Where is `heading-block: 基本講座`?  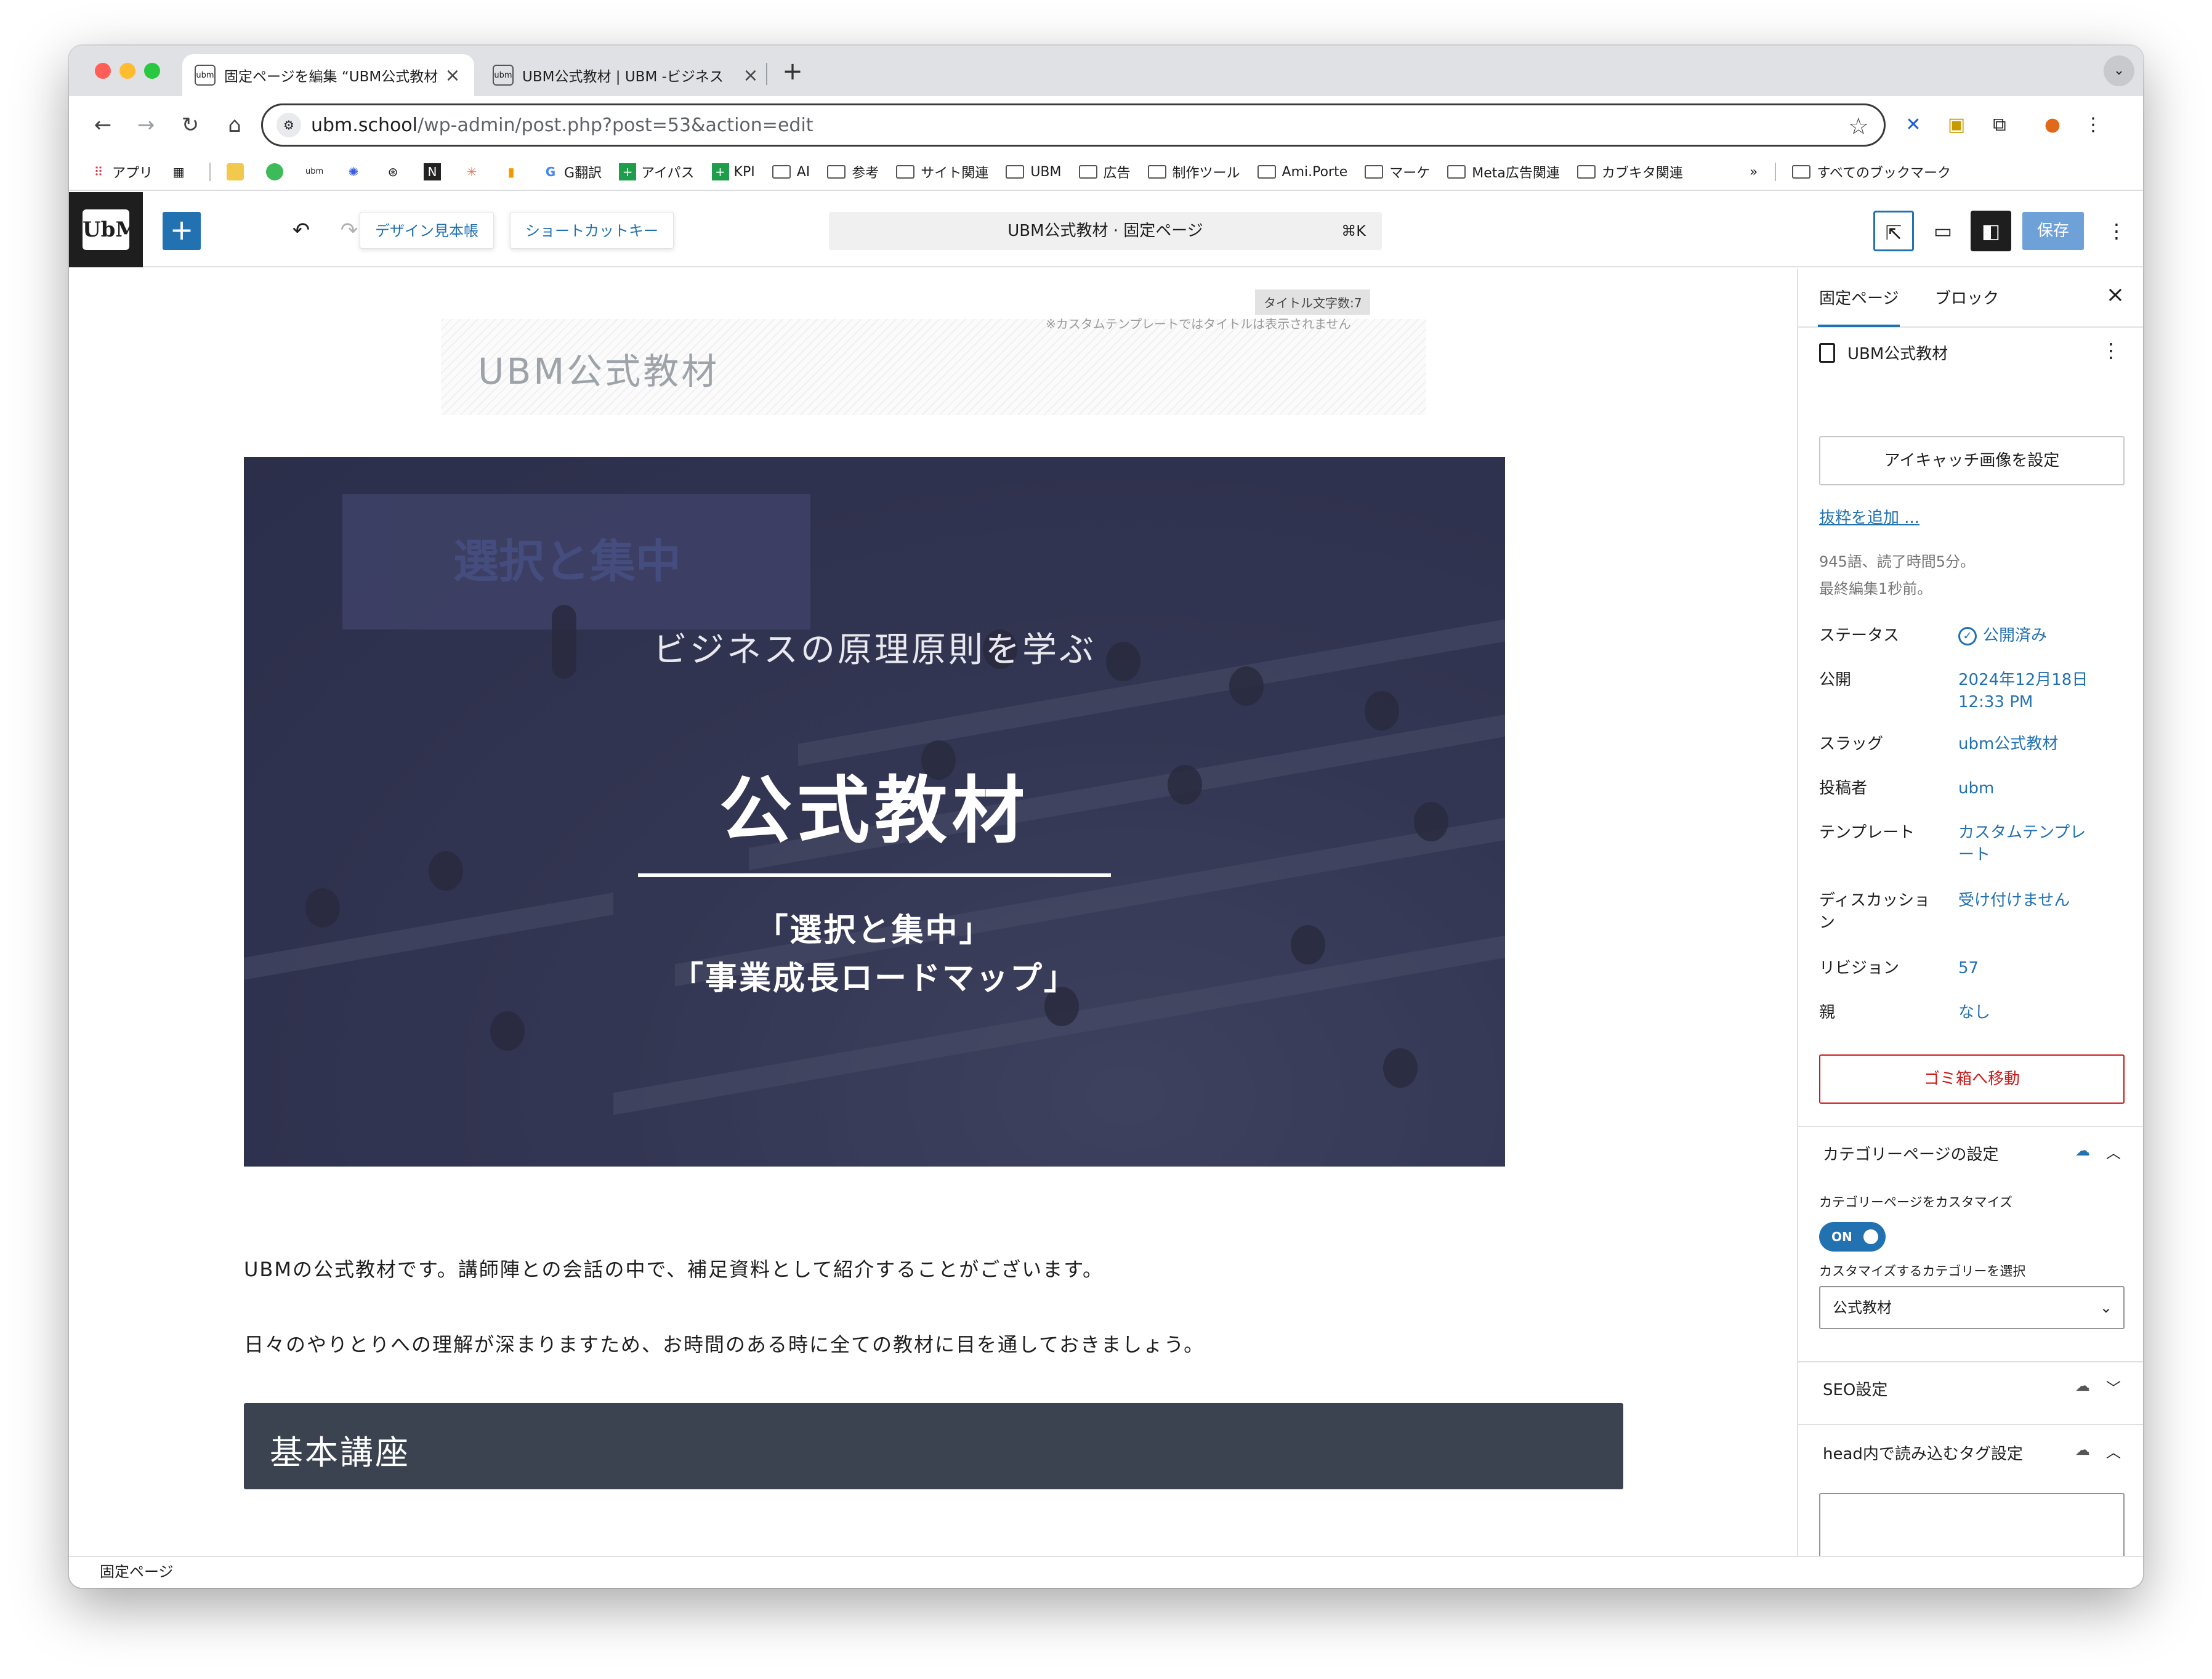
heading-block: 基本講座 is located at coordinates (934, 1446).